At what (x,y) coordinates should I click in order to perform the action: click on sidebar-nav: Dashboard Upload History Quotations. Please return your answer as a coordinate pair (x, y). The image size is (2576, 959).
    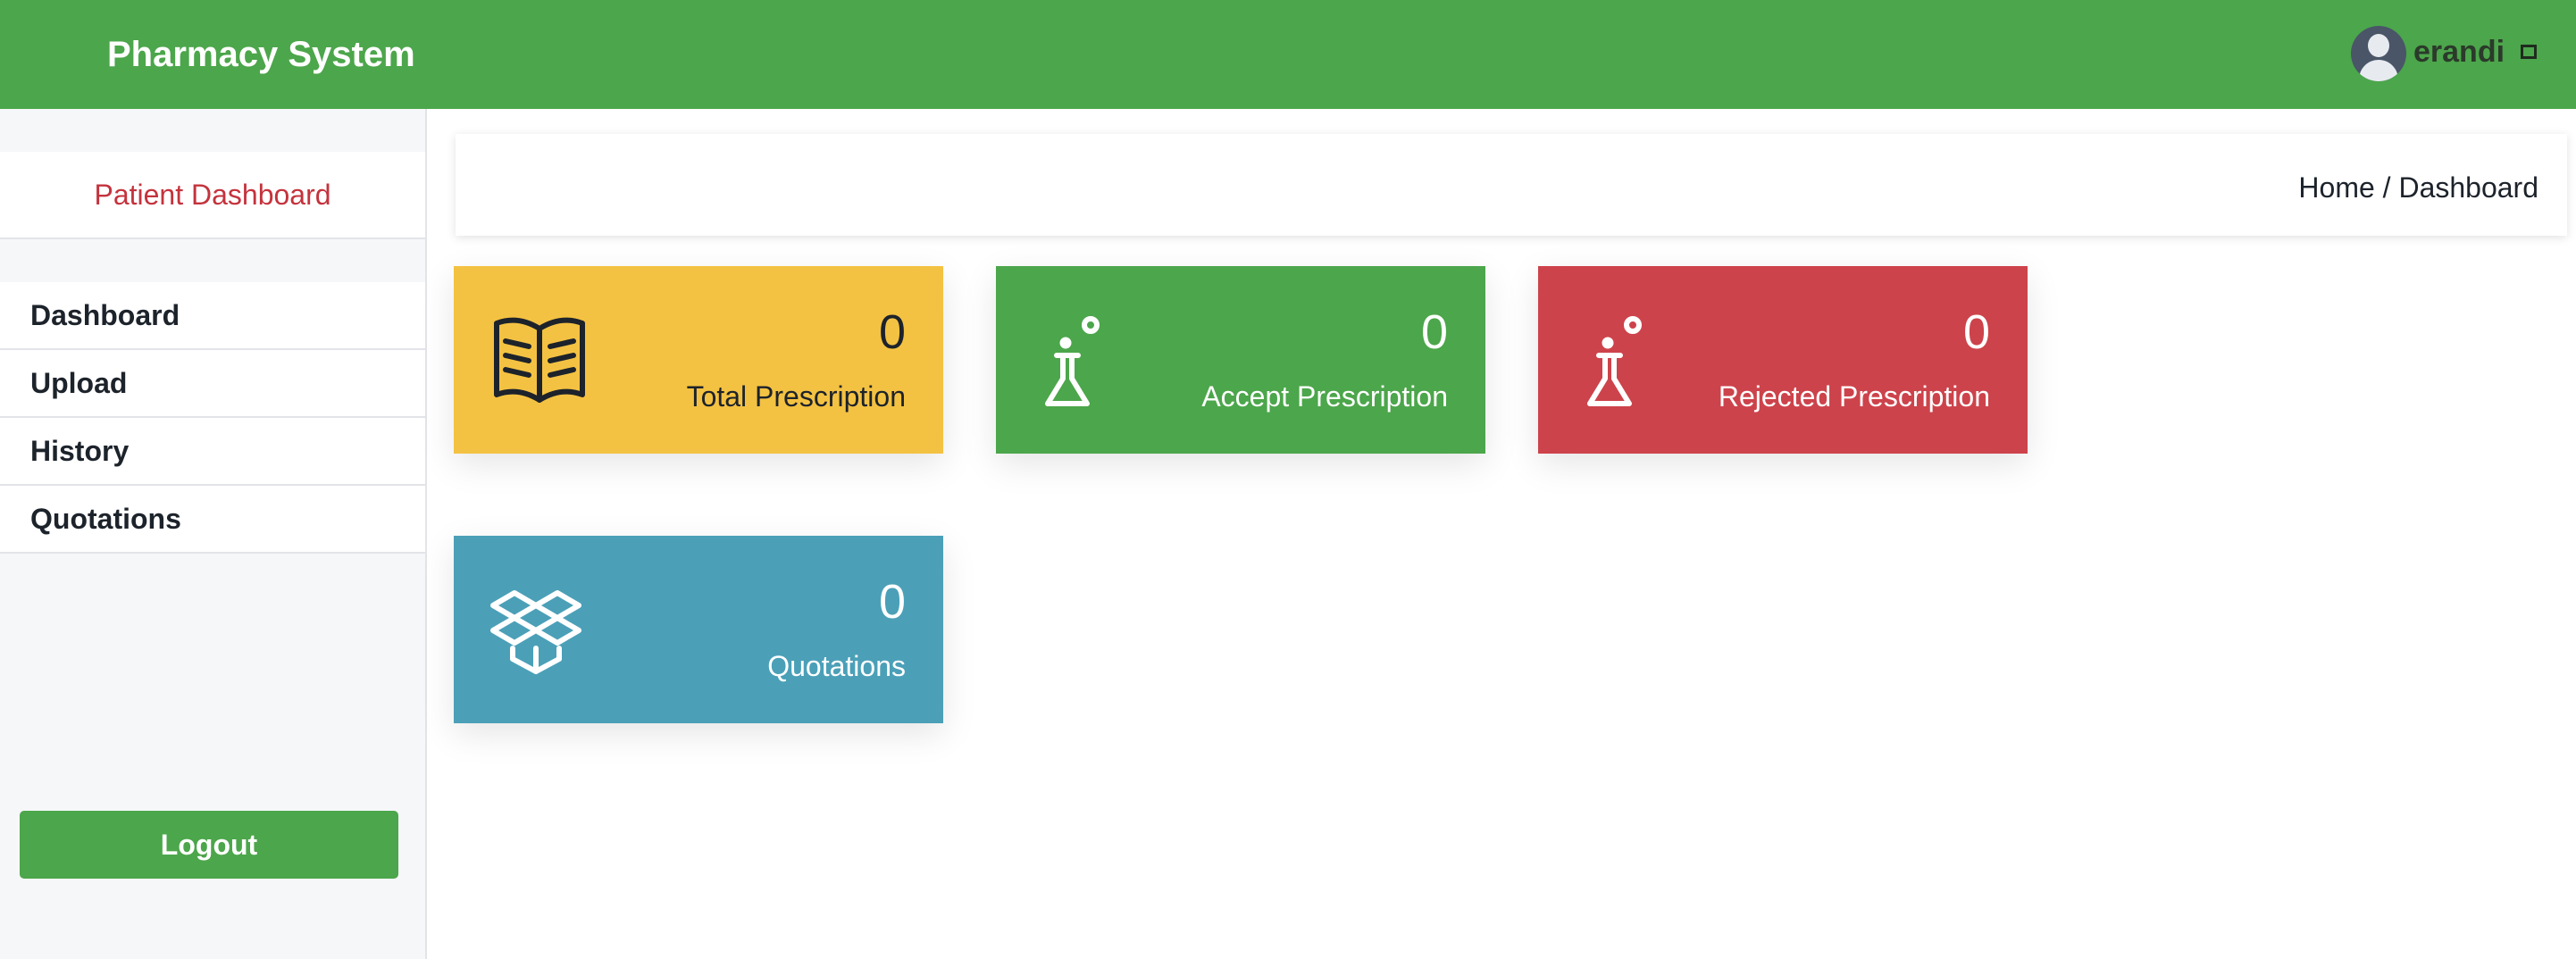
    Looking at the image, I should click on (213, 418).